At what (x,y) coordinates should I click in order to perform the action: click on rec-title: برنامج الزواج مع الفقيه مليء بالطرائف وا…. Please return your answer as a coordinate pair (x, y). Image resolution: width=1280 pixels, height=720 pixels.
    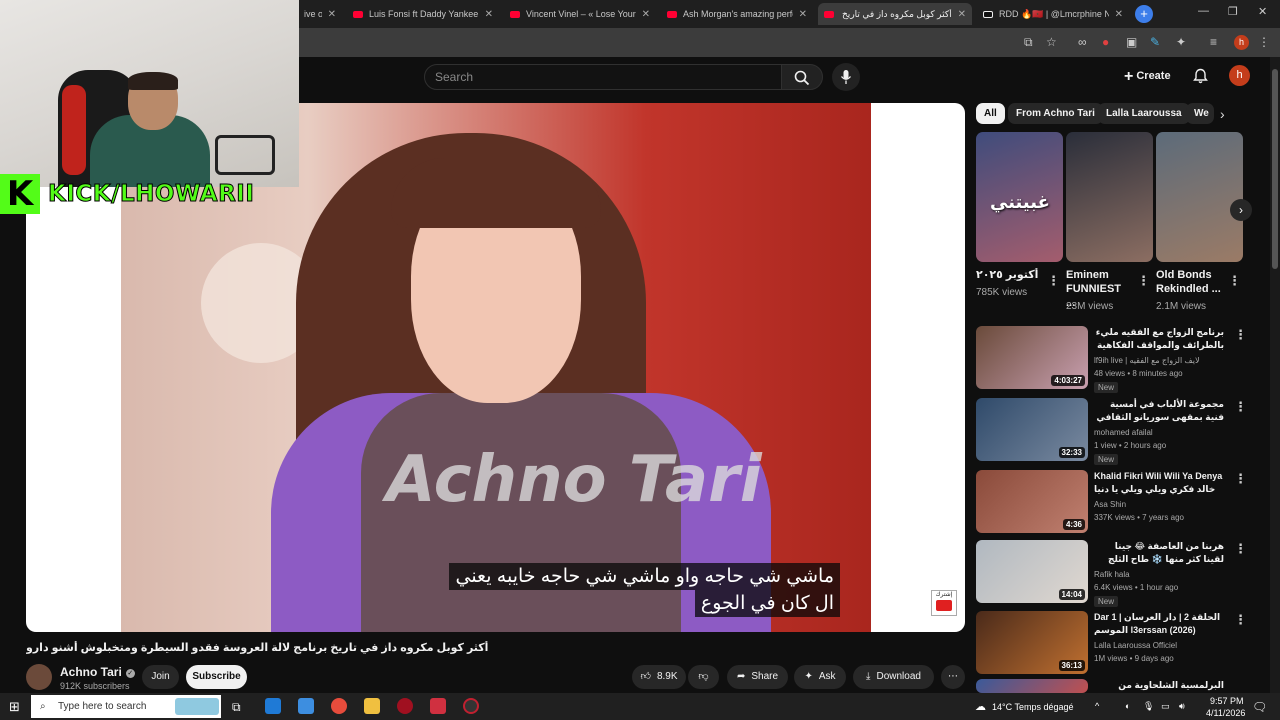
    Looking at the image, I should click on (1159, 339).